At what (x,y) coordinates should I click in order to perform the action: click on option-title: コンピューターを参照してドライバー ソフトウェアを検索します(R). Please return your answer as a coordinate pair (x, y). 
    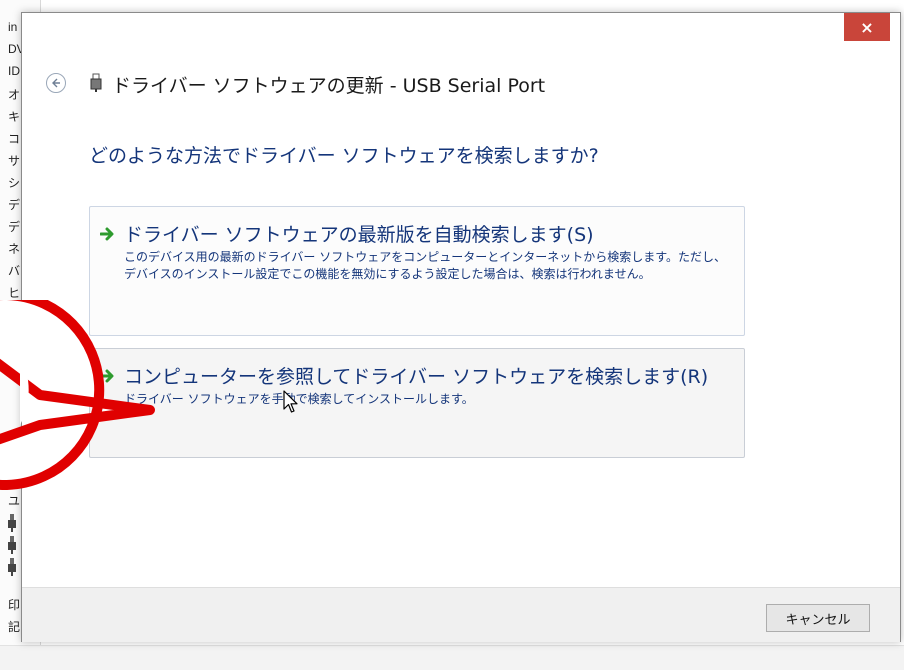
    Looking at the image, I should click on (416, 377).